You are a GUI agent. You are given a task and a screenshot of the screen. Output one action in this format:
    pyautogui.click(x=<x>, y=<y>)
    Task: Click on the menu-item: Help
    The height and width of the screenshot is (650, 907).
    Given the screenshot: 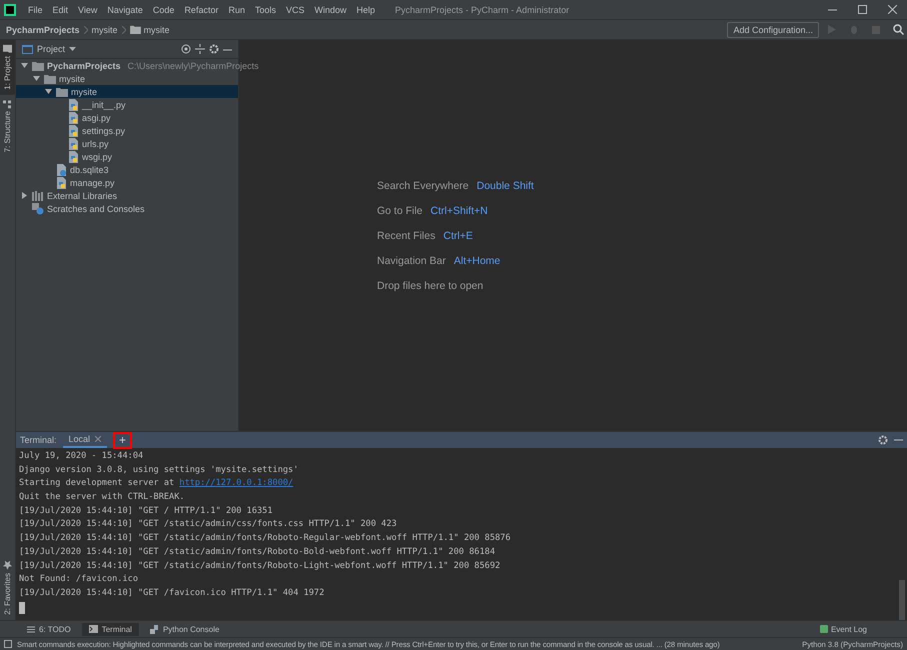 What is the action you would take?
    pyautogui.click(x=366, y=9)
    